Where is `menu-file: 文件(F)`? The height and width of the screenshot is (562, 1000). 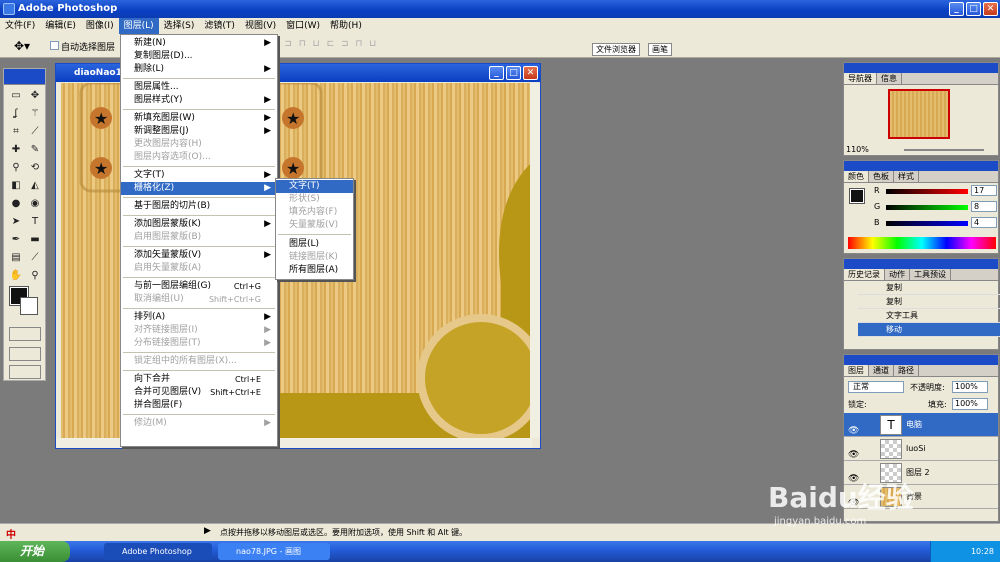
menu-file: 文件(F) is located at coordinates (20, 26).